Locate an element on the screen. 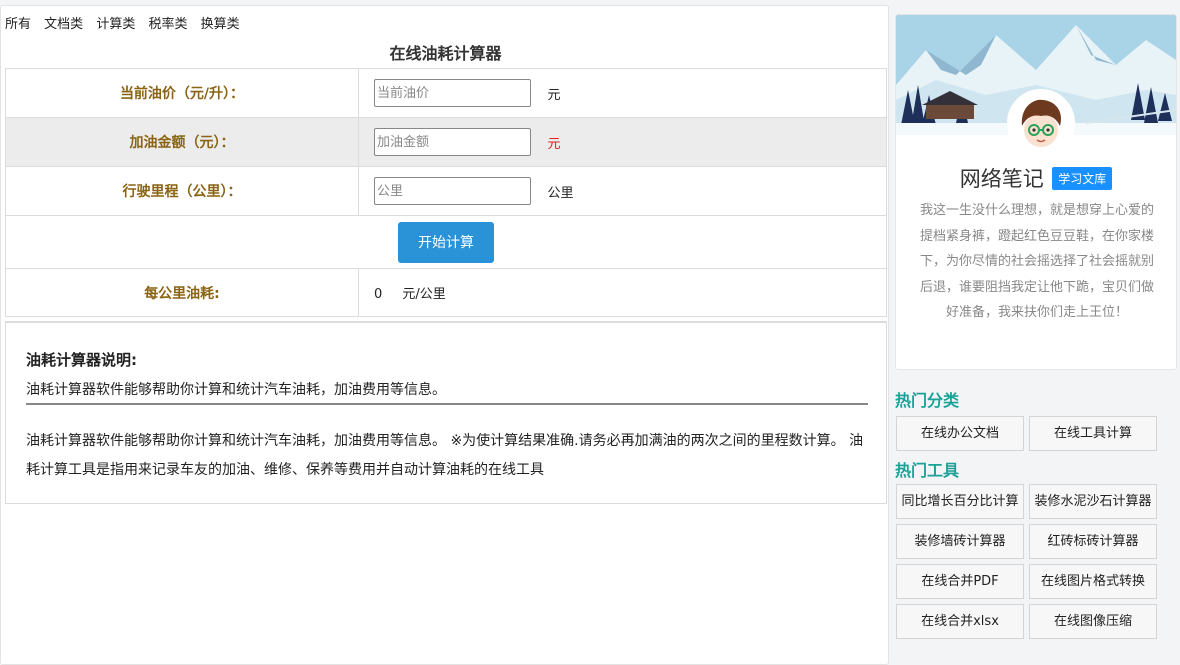 The image size is (1180, 665). profile-name: 网络笔记 is located at coordinates (1001, 179).